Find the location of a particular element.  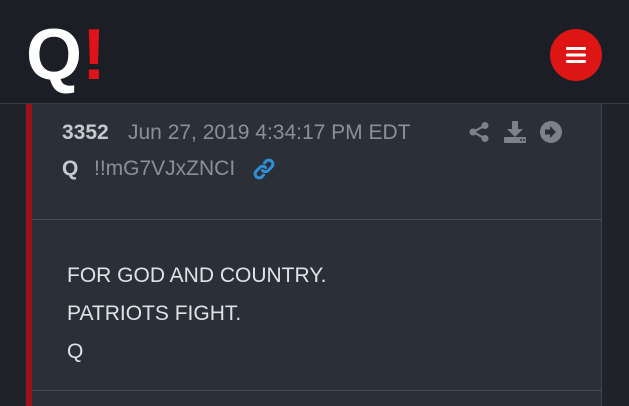

hamburger-menu-icon is located at coordinates (576, 55).